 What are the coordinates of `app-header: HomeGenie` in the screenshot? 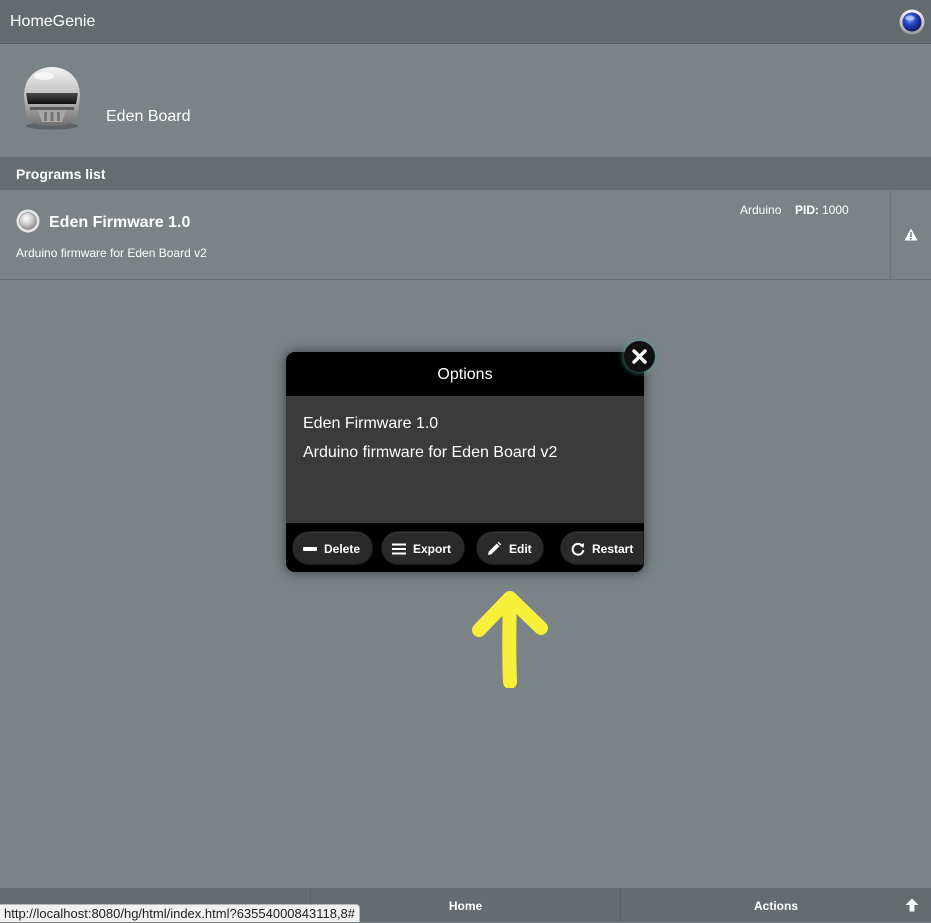 It's located at (465, 22).